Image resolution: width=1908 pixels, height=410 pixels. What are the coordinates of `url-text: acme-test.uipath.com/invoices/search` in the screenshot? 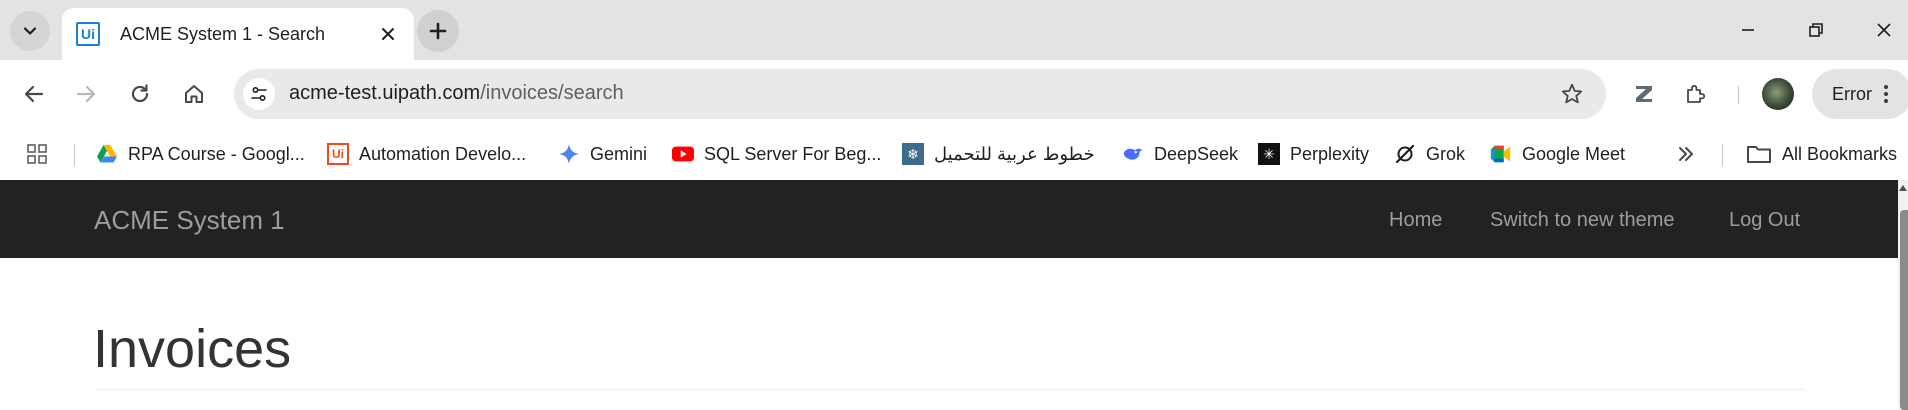 It's located at (456, 93).